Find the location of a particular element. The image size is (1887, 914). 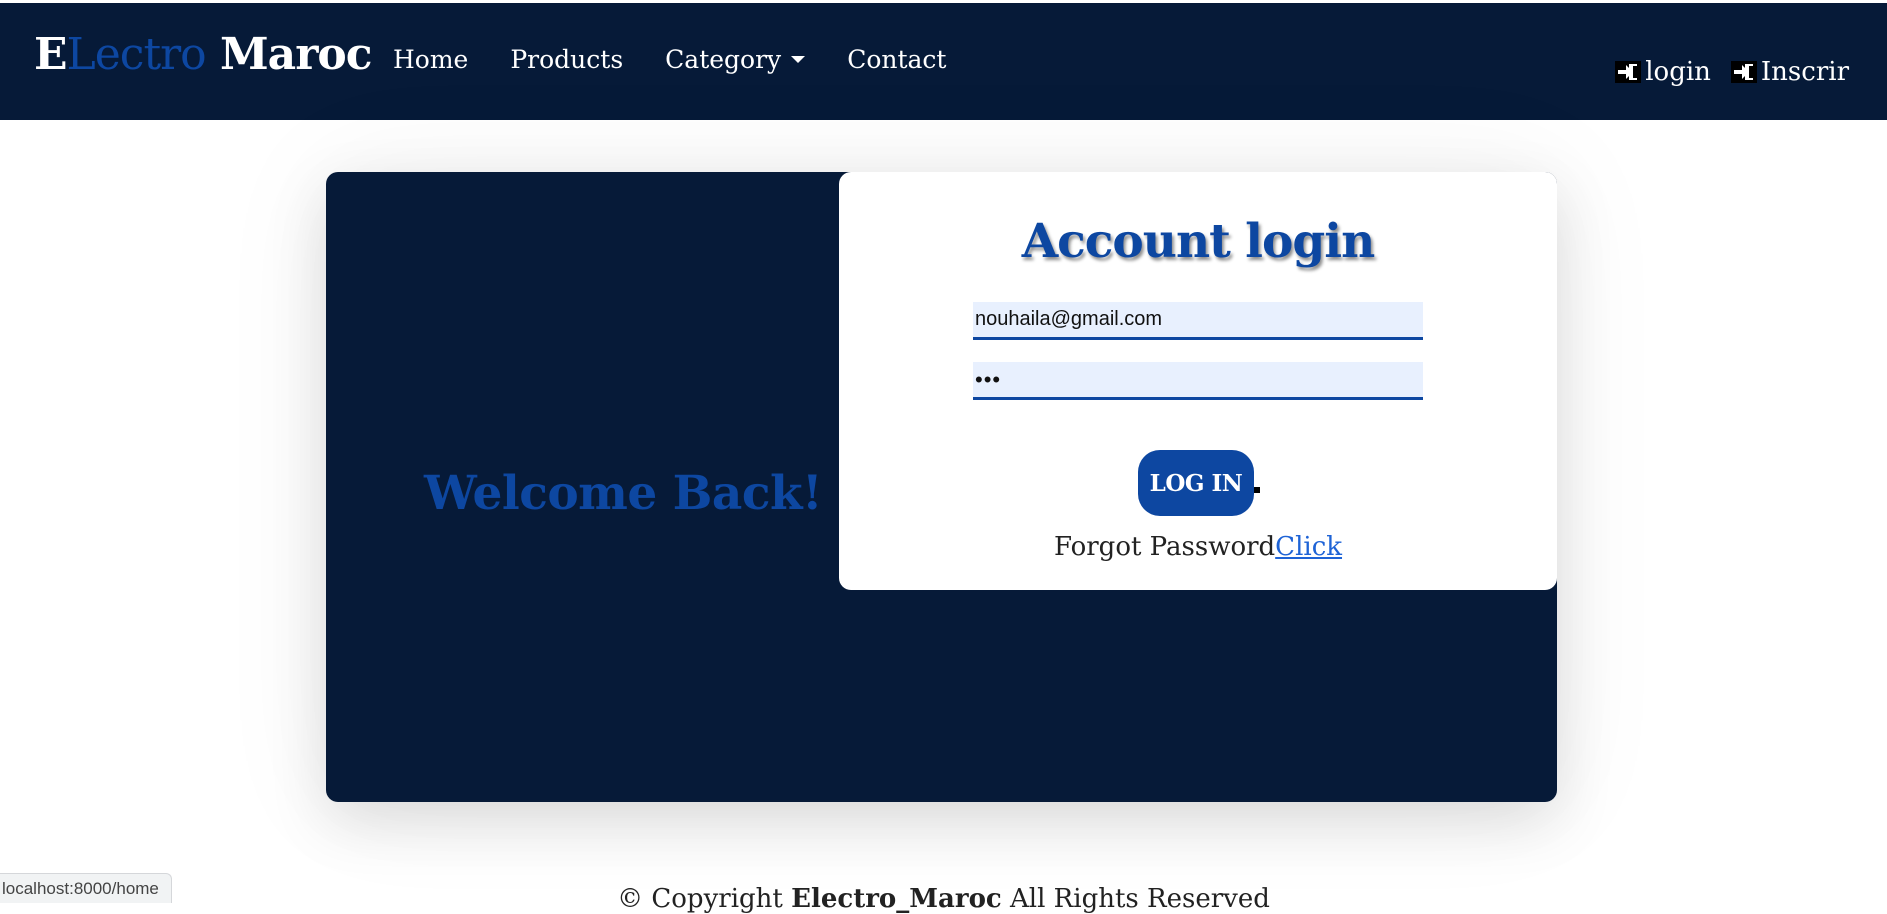

footer-brand: Electro_Maroc is located at coordinates (896, 899).